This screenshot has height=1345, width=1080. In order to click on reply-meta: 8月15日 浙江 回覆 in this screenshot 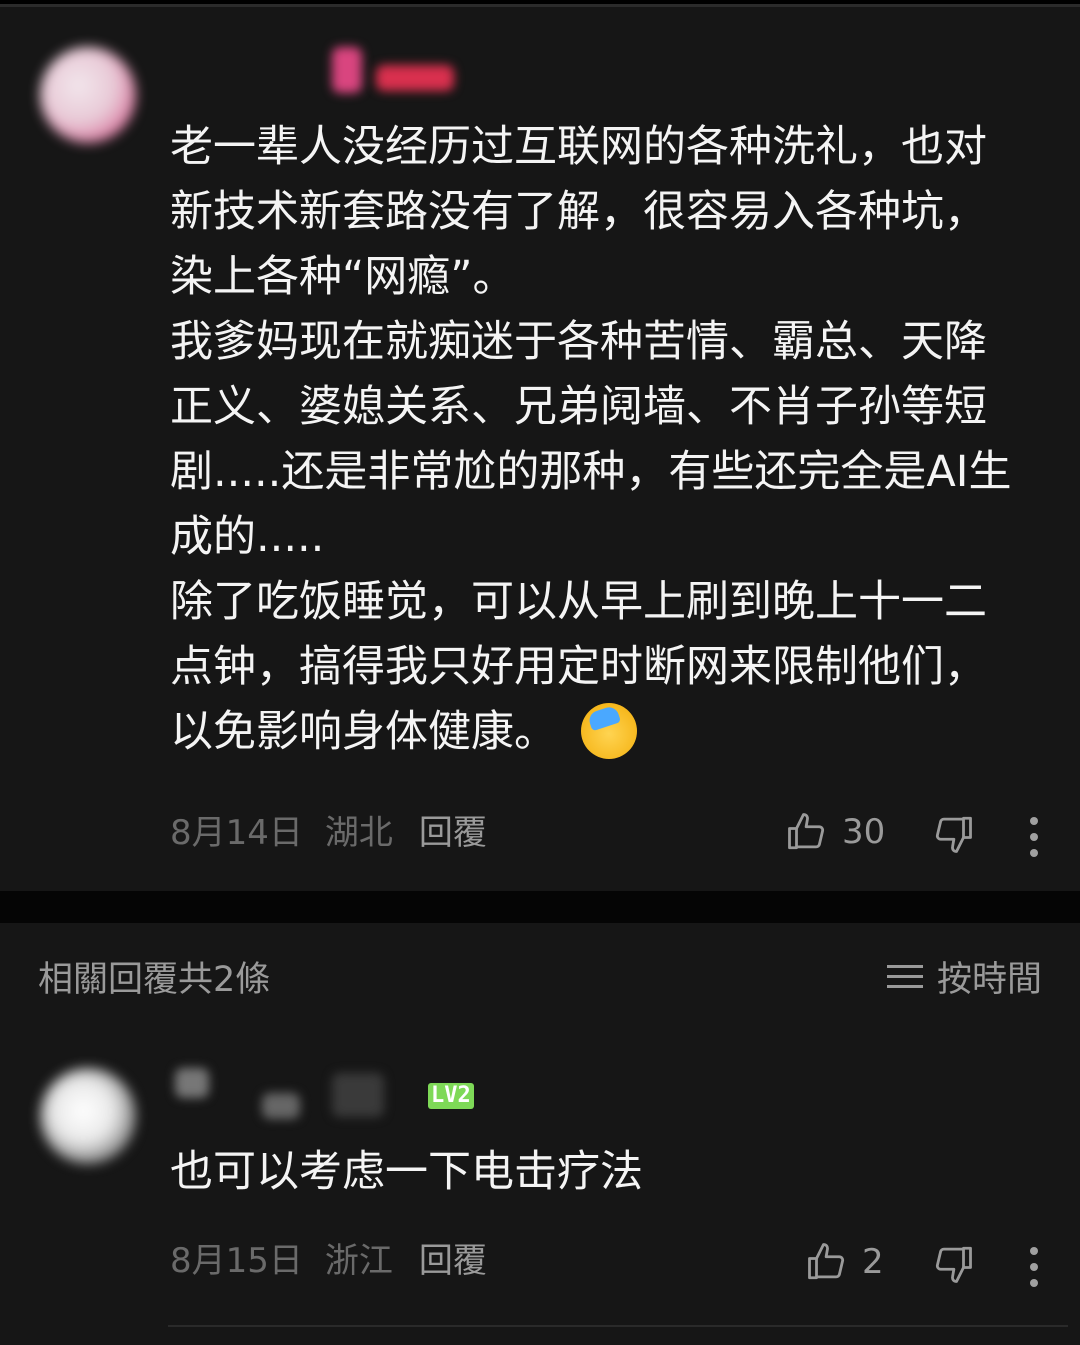, I will do `click(339, 1261)`.